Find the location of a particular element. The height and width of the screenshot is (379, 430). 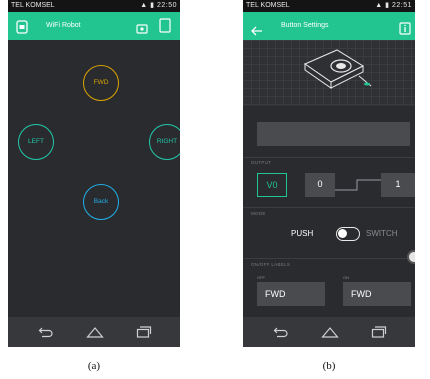

onoff-labels-section-label: ON/OFF LABELS is located at coordinates (271, 264).